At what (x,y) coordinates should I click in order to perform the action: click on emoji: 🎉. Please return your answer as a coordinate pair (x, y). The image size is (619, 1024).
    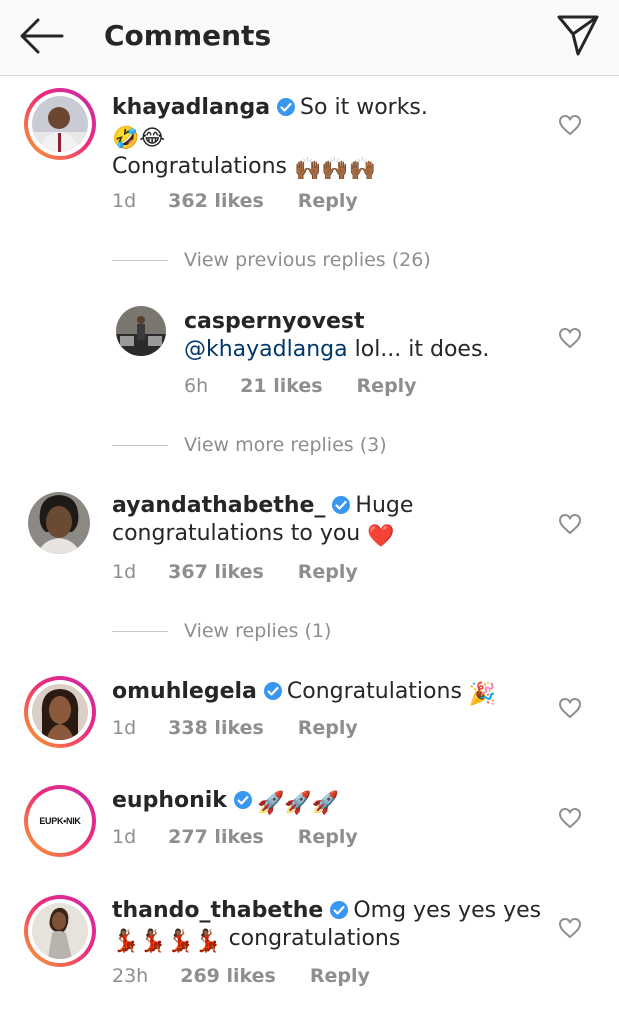
    Looking at the image, I should click on (482, 694).